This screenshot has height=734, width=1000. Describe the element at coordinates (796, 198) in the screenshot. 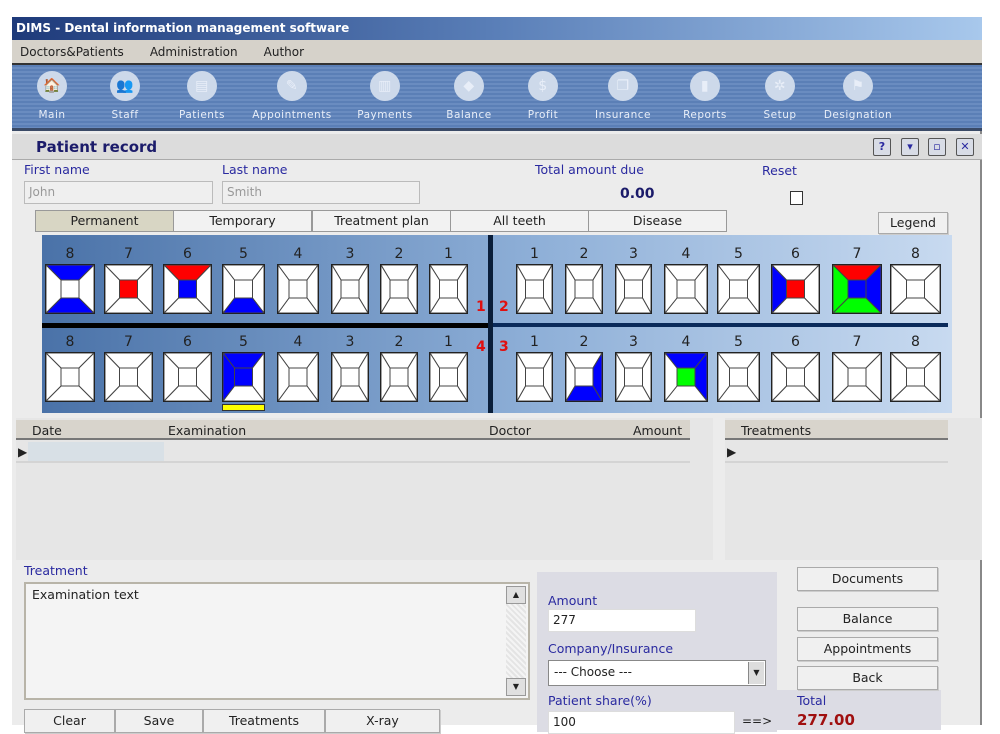

I see `reset-checkbox` at that location.